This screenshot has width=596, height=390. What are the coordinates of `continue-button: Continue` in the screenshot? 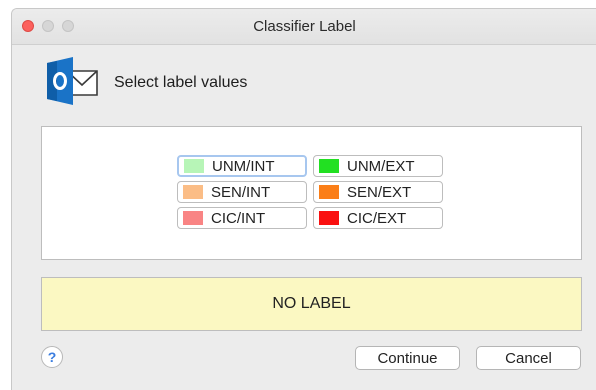 It's located at (407, 358).